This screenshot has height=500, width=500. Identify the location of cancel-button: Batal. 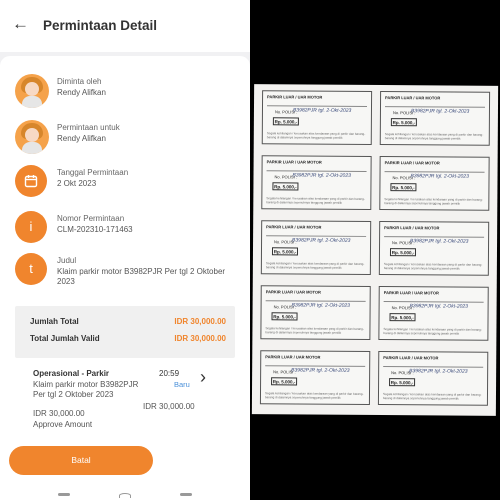
(81, 460).